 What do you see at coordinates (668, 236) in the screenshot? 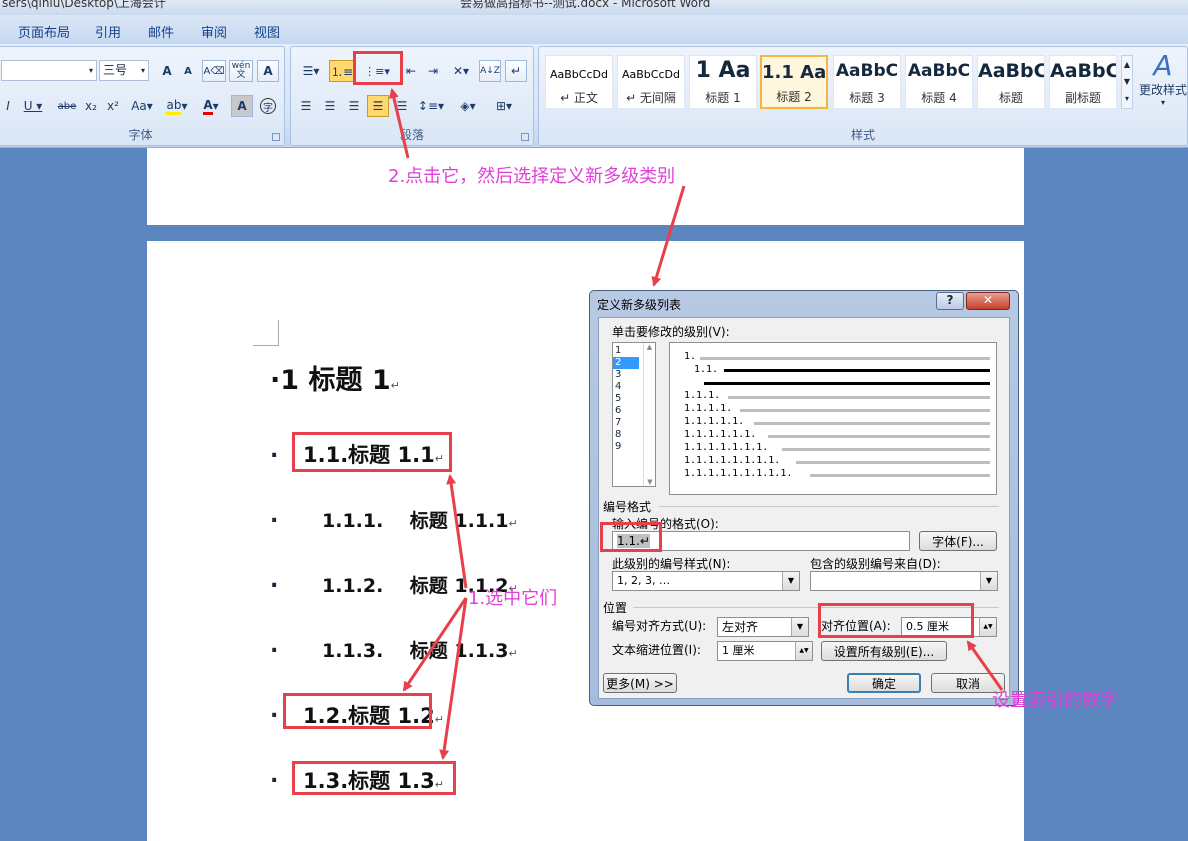
I see `arrow-to-dialog` at bounding box center [668, 236].